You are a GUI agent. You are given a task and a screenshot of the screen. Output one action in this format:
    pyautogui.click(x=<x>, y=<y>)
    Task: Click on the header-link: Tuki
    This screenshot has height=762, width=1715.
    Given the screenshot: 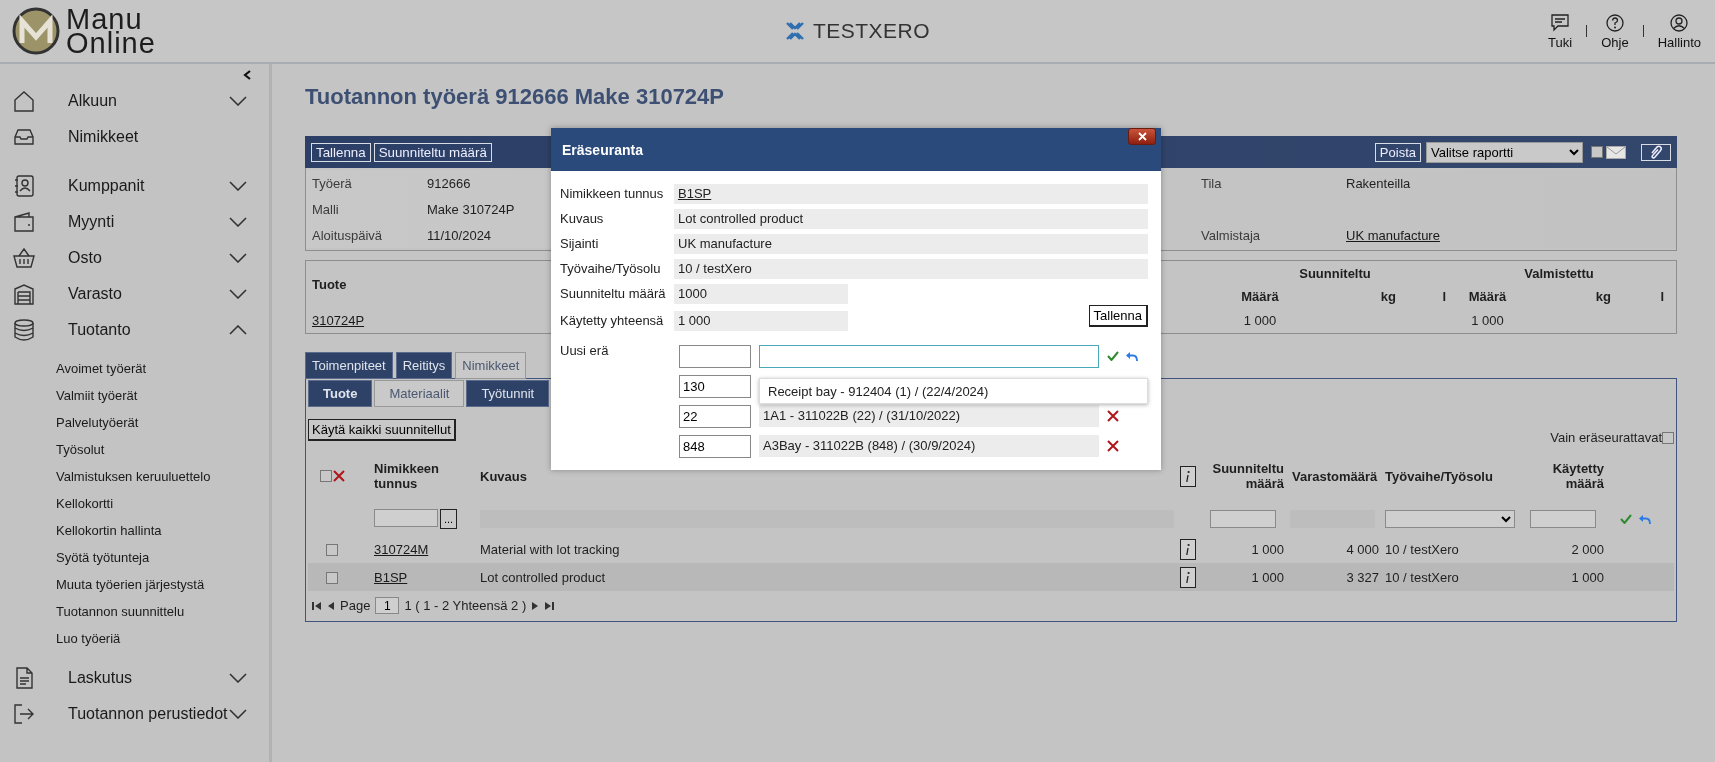 What is the action you would take?
    pyautogui.click(x=1560, y=31)
    